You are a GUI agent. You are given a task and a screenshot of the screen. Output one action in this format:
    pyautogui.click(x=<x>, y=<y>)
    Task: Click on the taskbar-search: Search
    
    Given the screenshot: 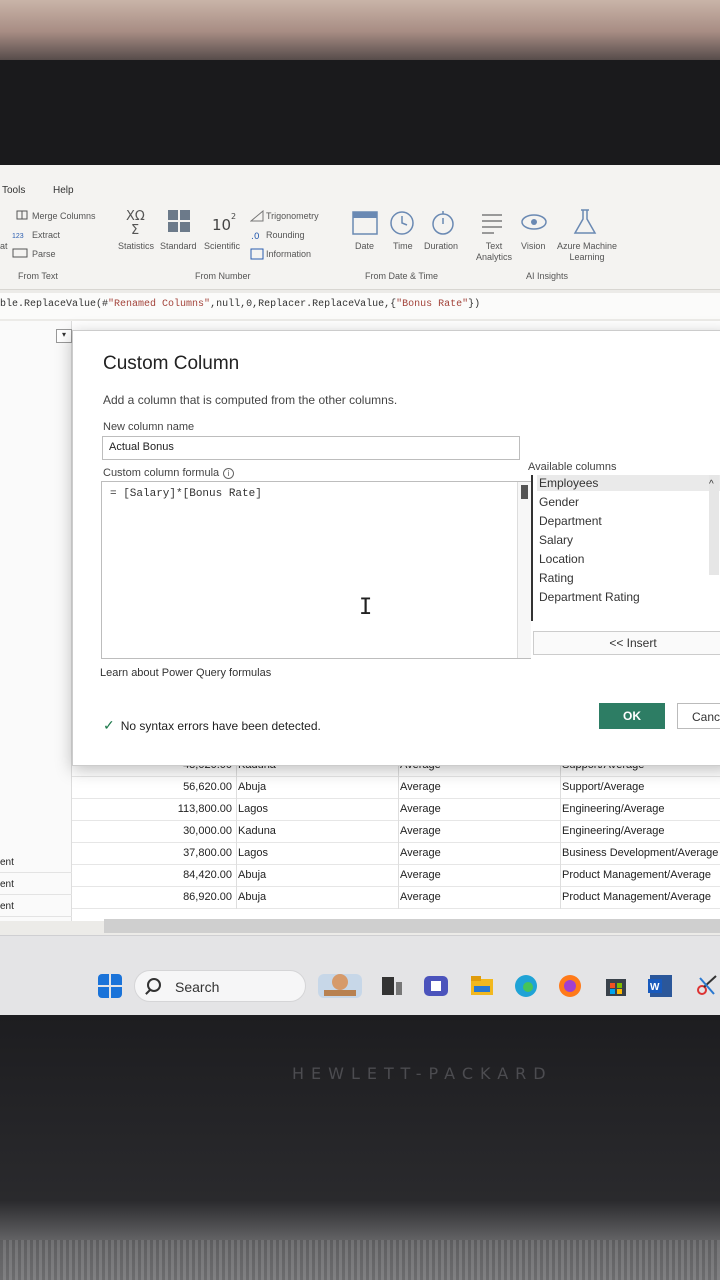 What is the action you would take?
    pyautogui.click(x=220, y=986)
    